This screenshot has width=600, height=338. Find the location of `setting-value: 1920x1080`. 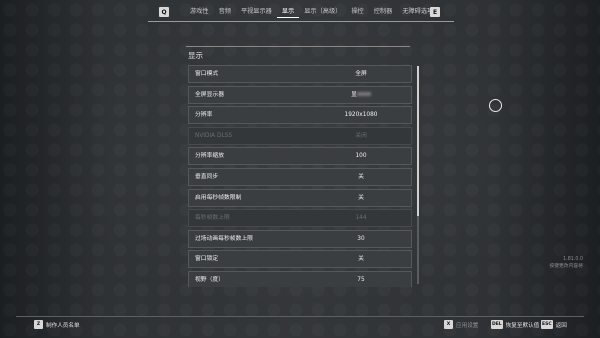

setting-value: 1920x1080 is located at coordinates (361, 115).